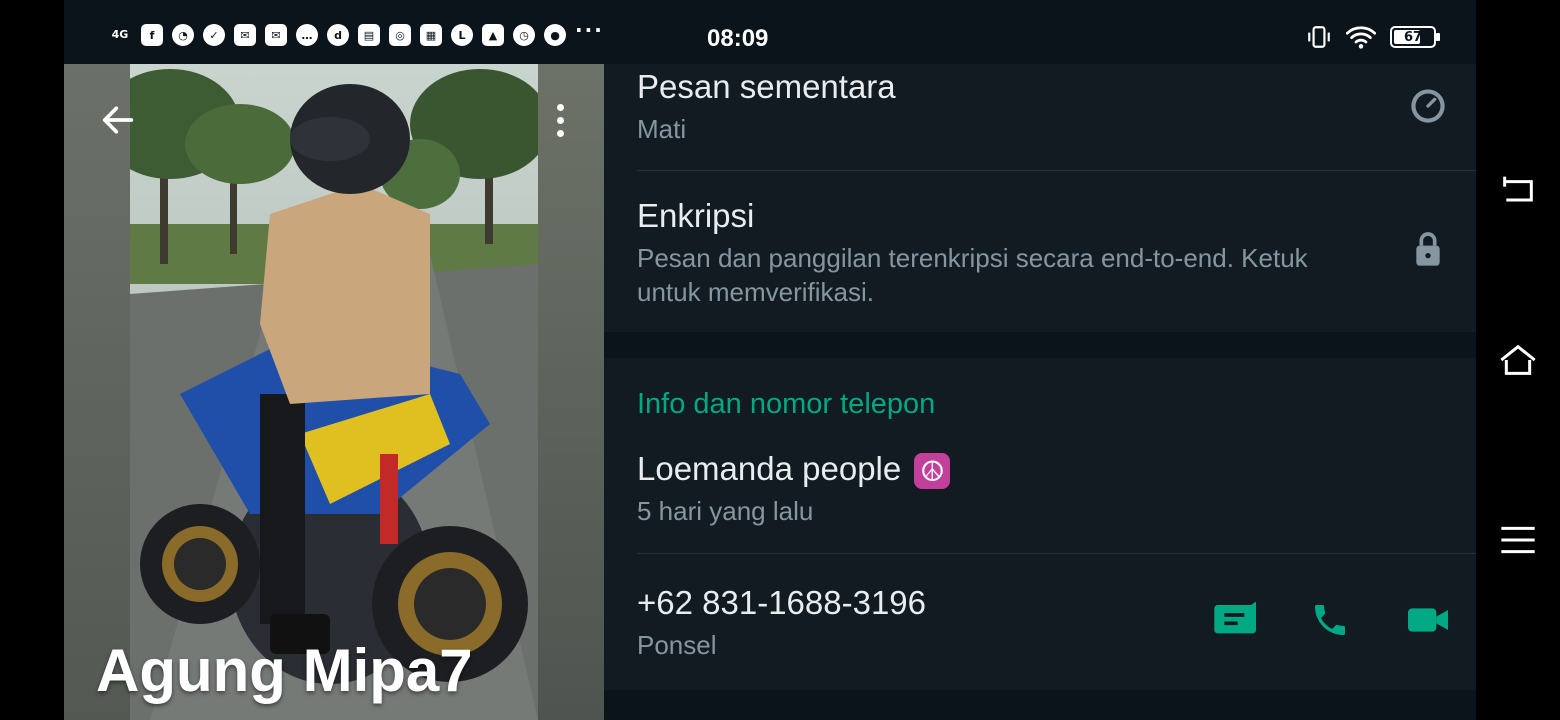 This screenshot has height=720, width=1560. Describe the element at coordinates (1428, 620) in the screenshot. I see `video-call-icon` at that location.